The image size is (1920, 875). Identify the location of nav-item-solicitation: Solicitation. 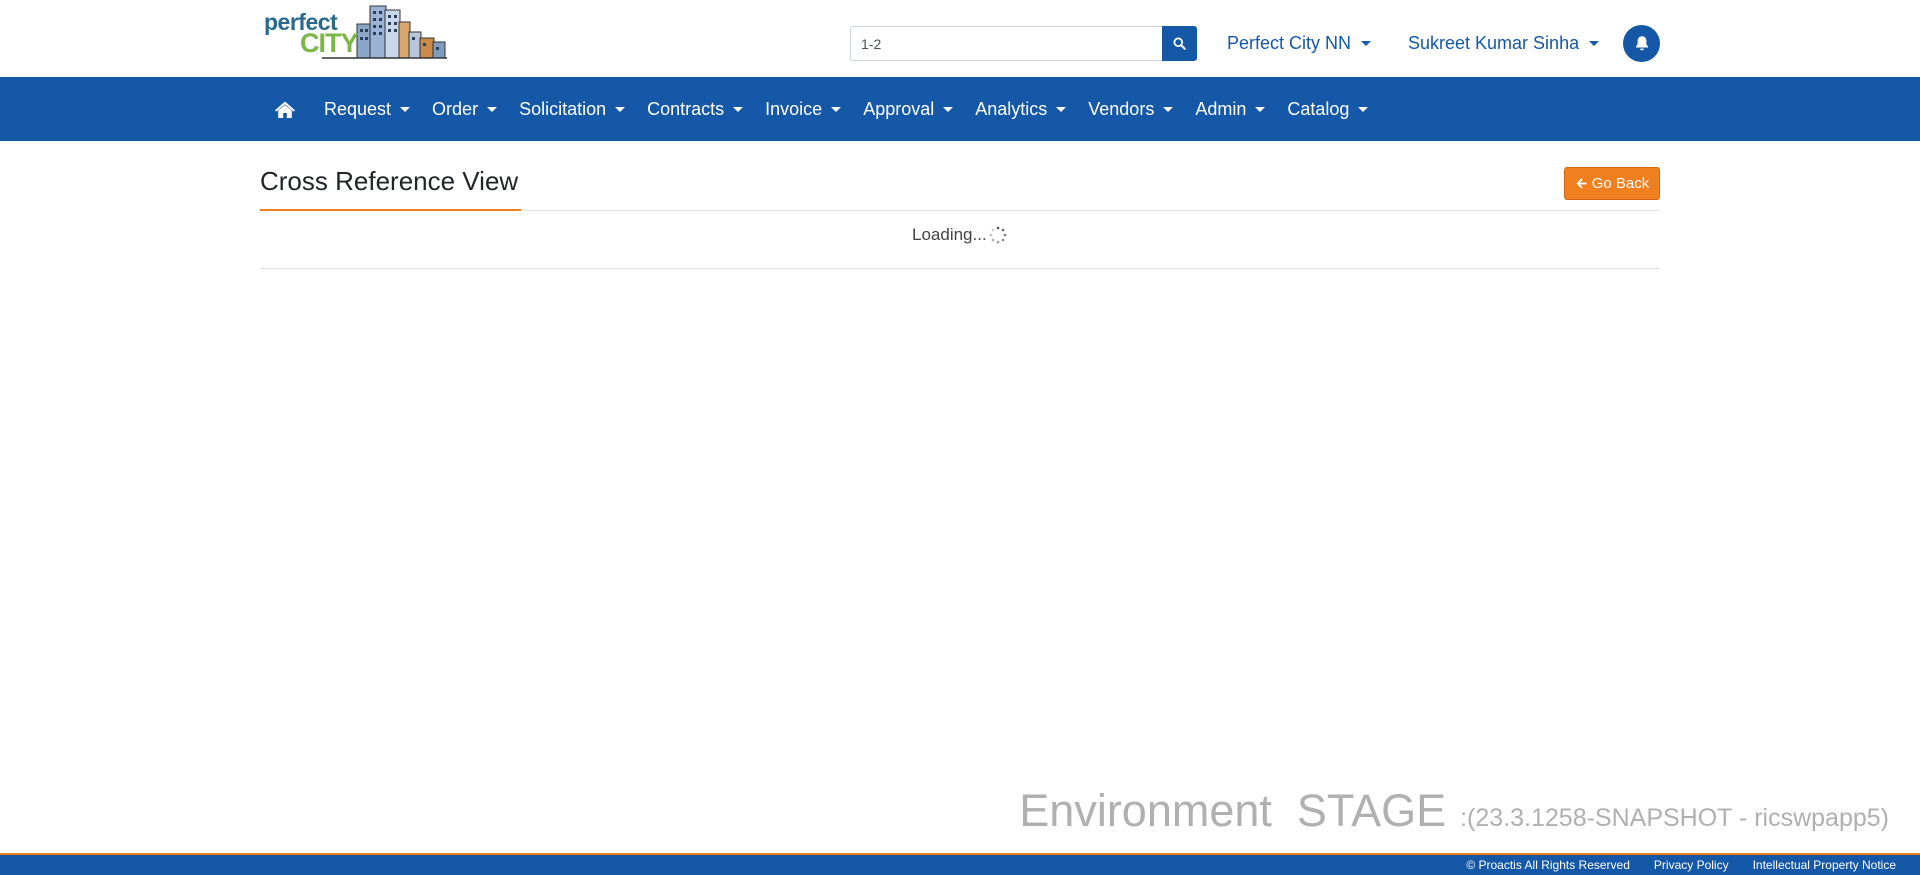
(574, 109).